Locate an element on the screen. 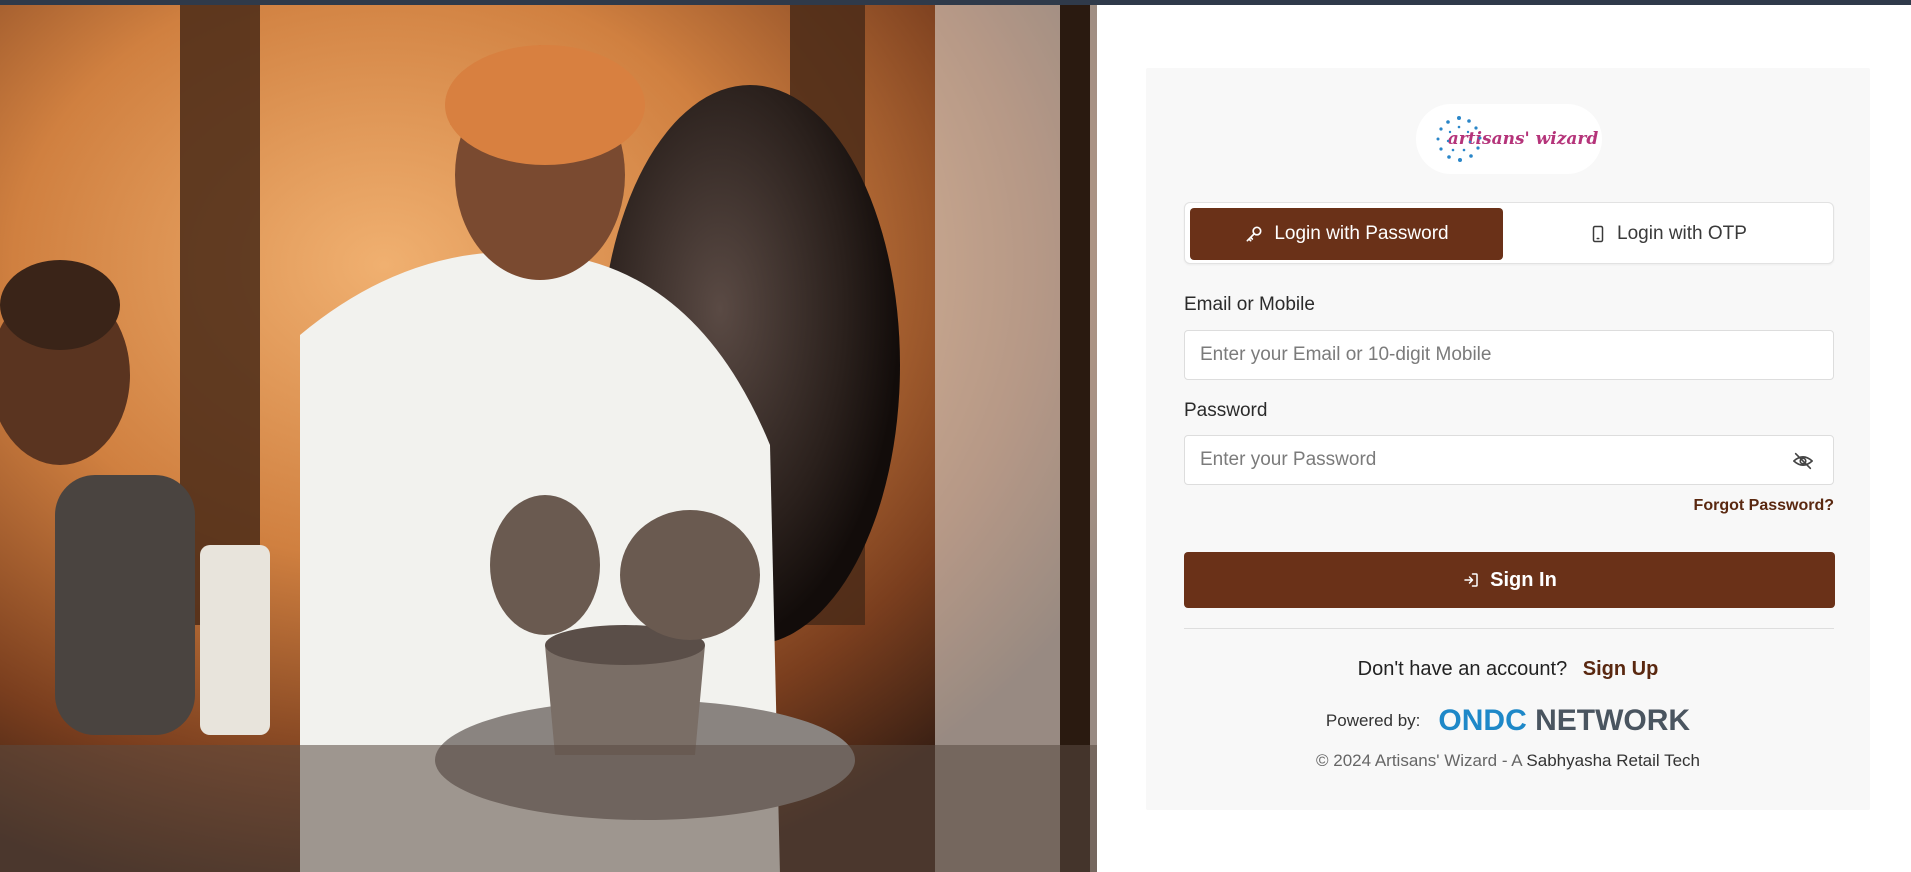 The height and width of the screenshot is (872, 1911). copyright-company: Sabhyasha Retail Tech is located at coordinates (1613, 760).